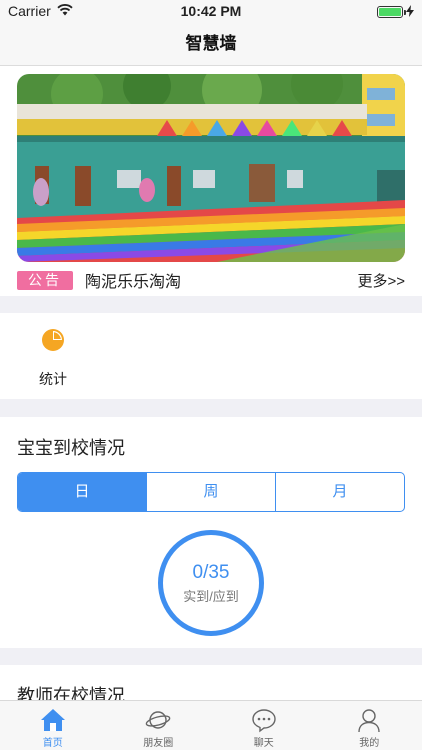 This screenshot has width=422, height=750. I want to click on chat-bubble-icon, so click(264, 720).